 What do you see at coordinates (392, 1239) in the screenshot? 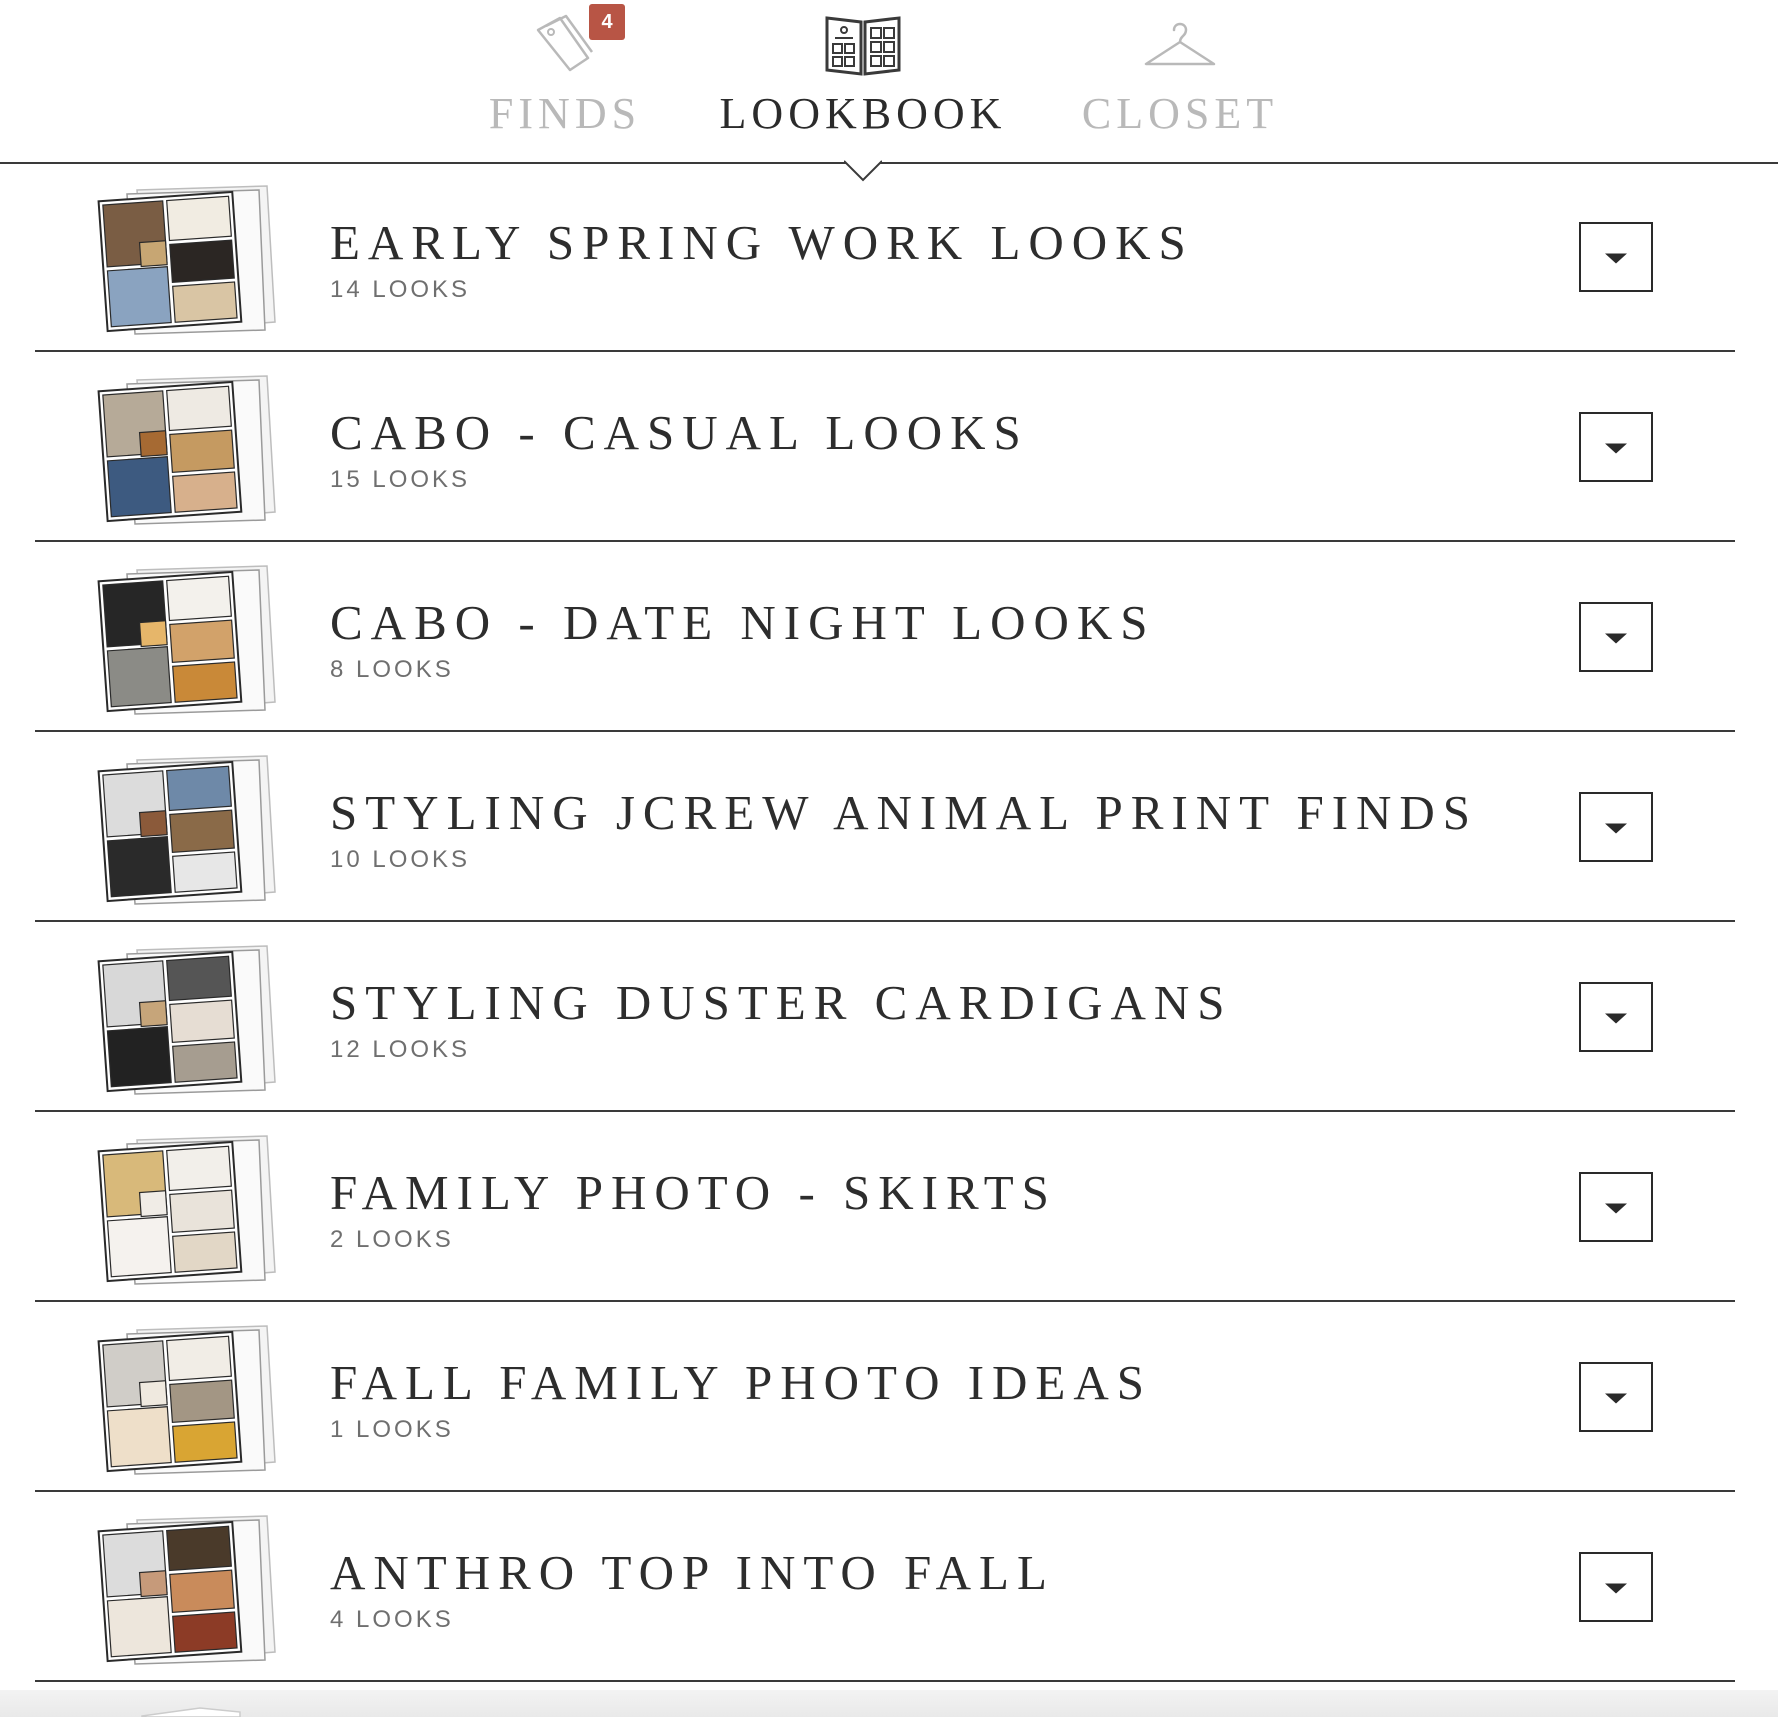
I see `lookbook-count: 2 LOOKS` at bounding box center [392, 1239].